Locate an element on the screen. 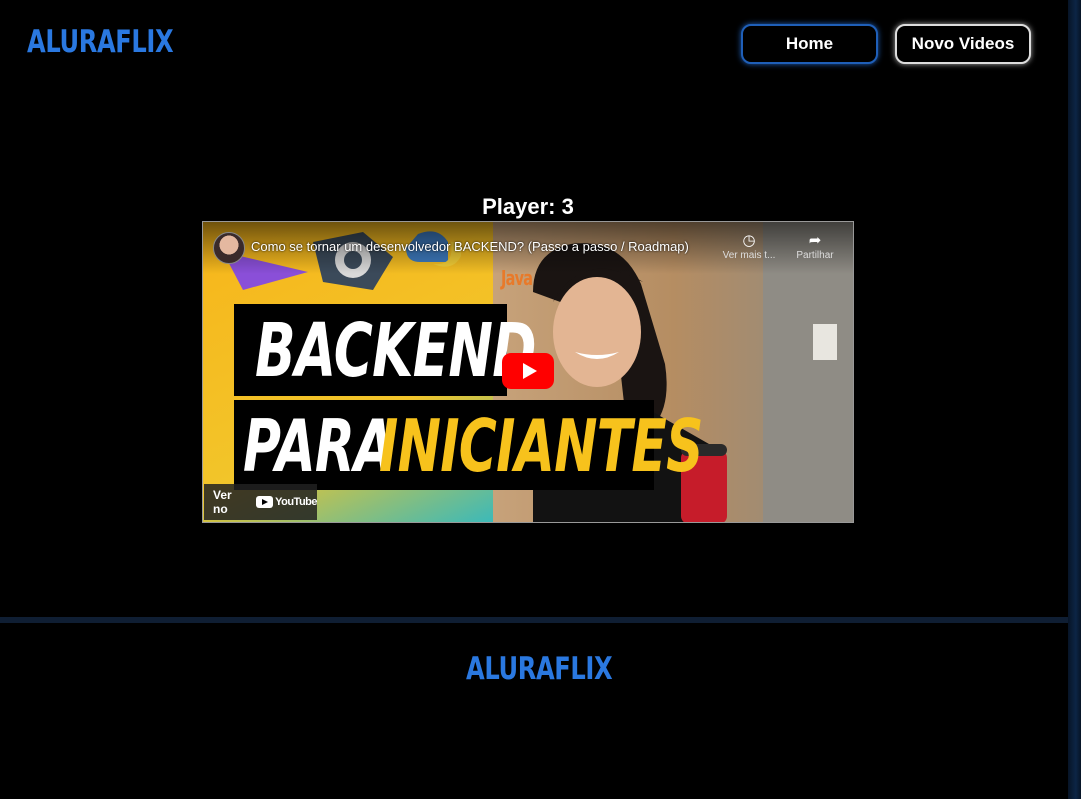 Image resolution: width=1081 pixels, height=799 pixels. java-badge: Java is located at coordinates (517, 278).